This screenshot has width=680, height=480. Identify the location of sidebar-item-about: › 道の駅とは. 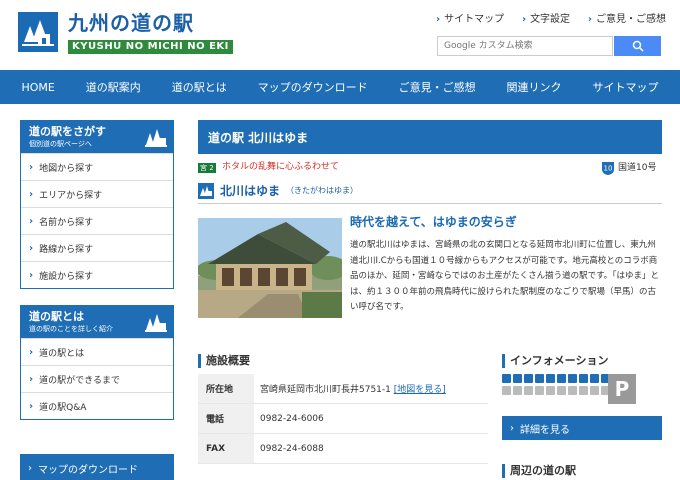
(97, 351).